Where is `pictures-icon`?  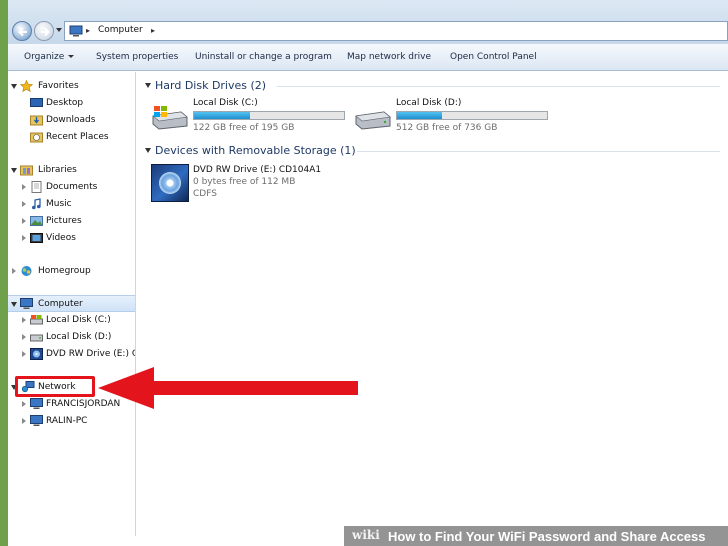 pictures-icon is located at coordinates (36, 221).